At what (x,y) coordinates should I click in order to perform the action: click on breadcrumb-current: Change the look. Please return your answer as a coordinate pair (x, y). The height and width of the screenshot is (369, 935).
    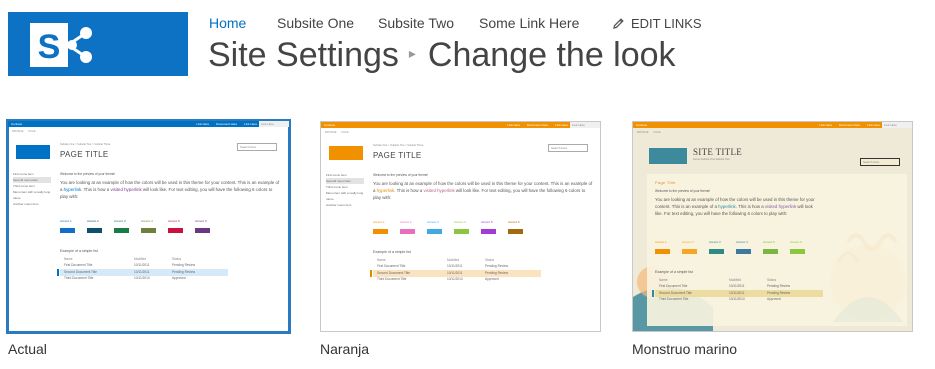
    Looking at the image, I should click on (551, 55).